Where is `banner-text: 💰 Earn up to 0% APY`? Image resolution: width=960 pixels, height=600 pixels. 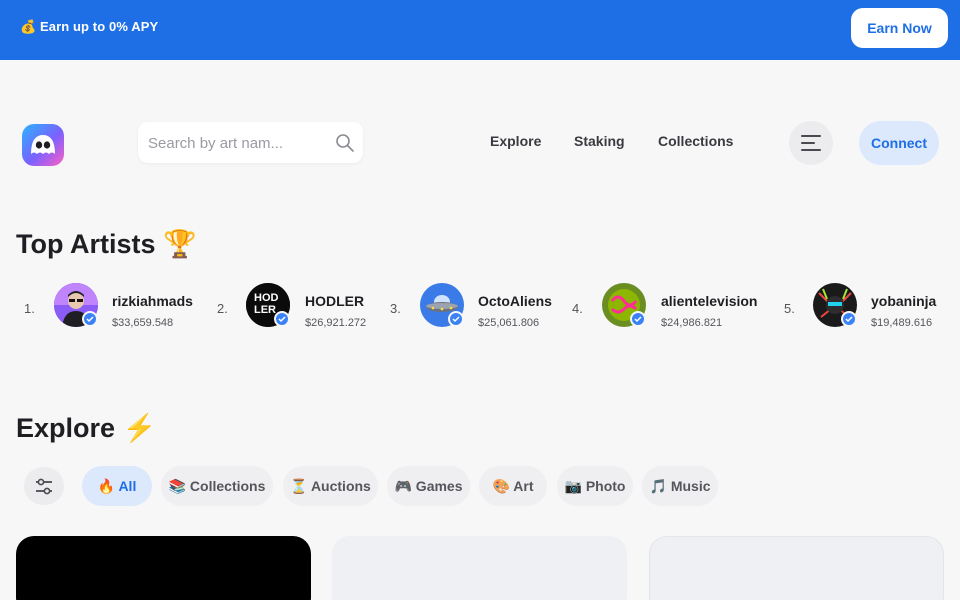 banner-text: 💰 Earn up to 0% APY is located at coordinates (89, 26).